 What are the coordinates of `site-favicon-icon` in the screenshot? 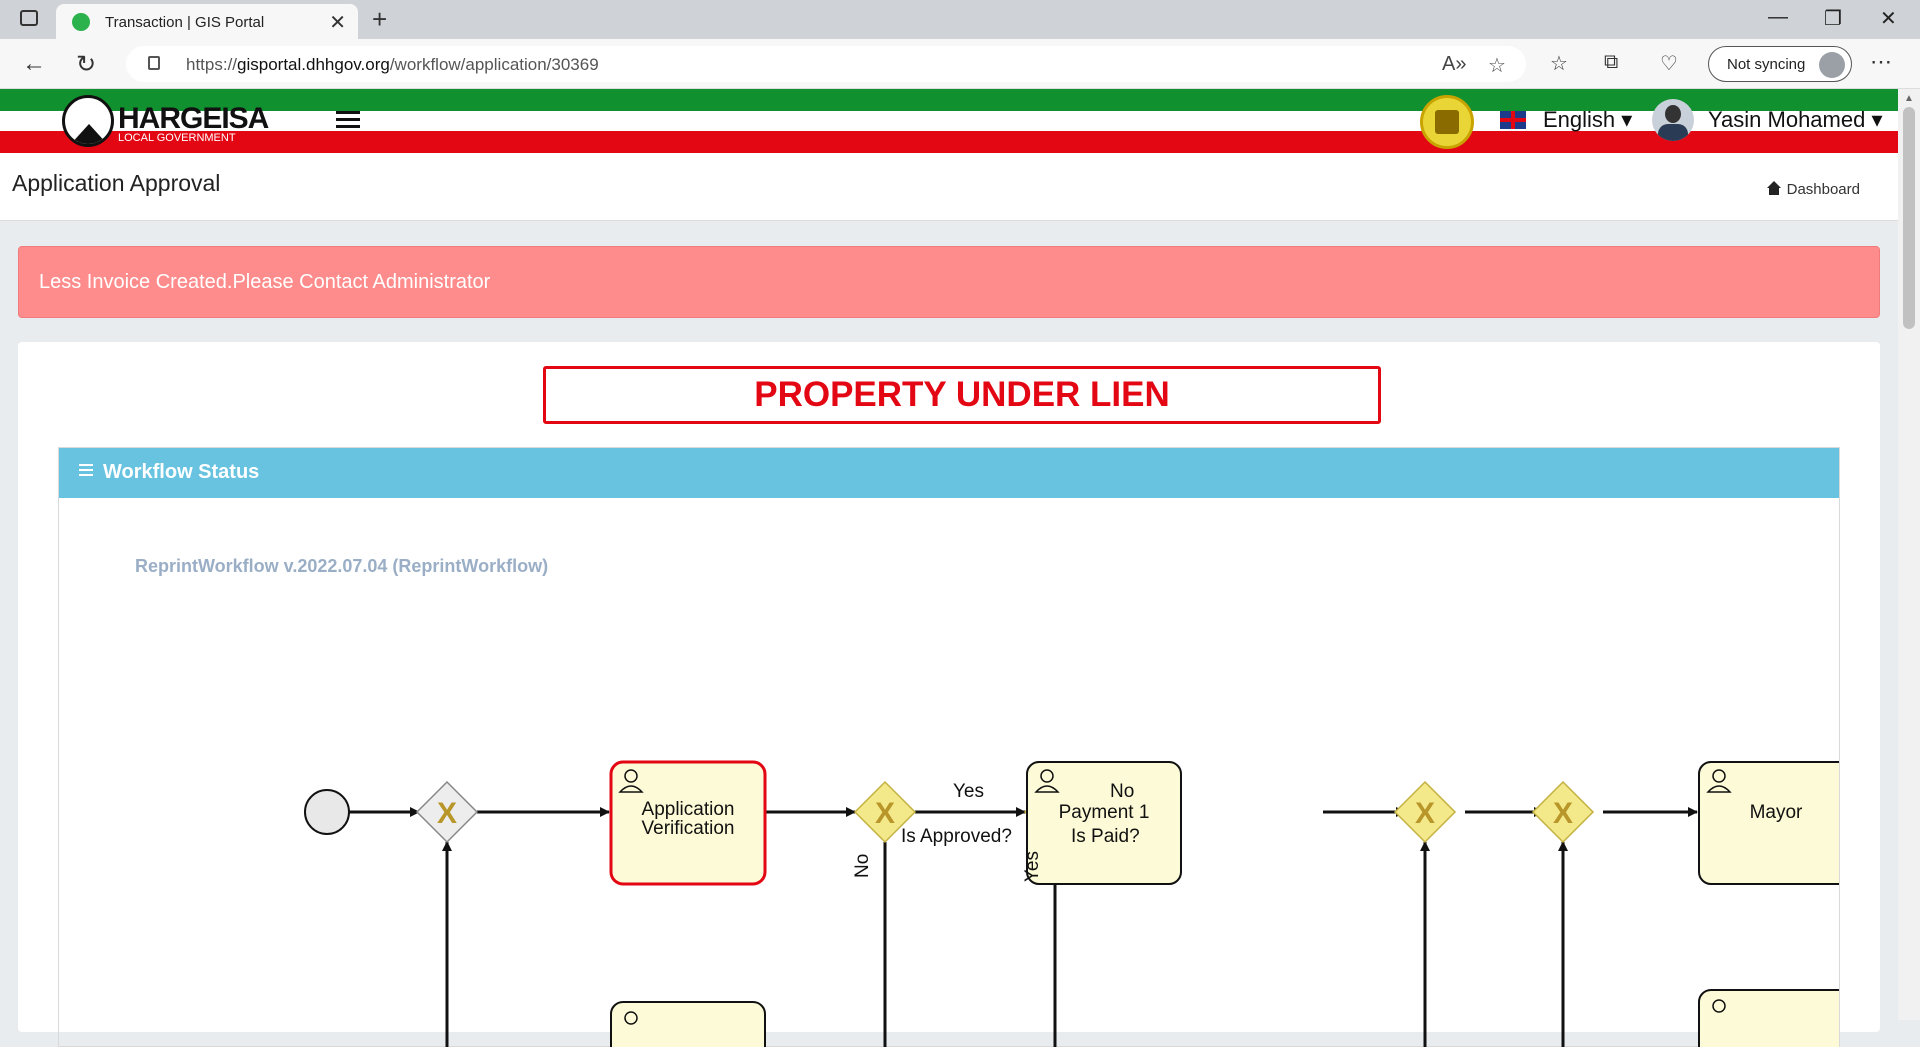 It's located at (81, 22).